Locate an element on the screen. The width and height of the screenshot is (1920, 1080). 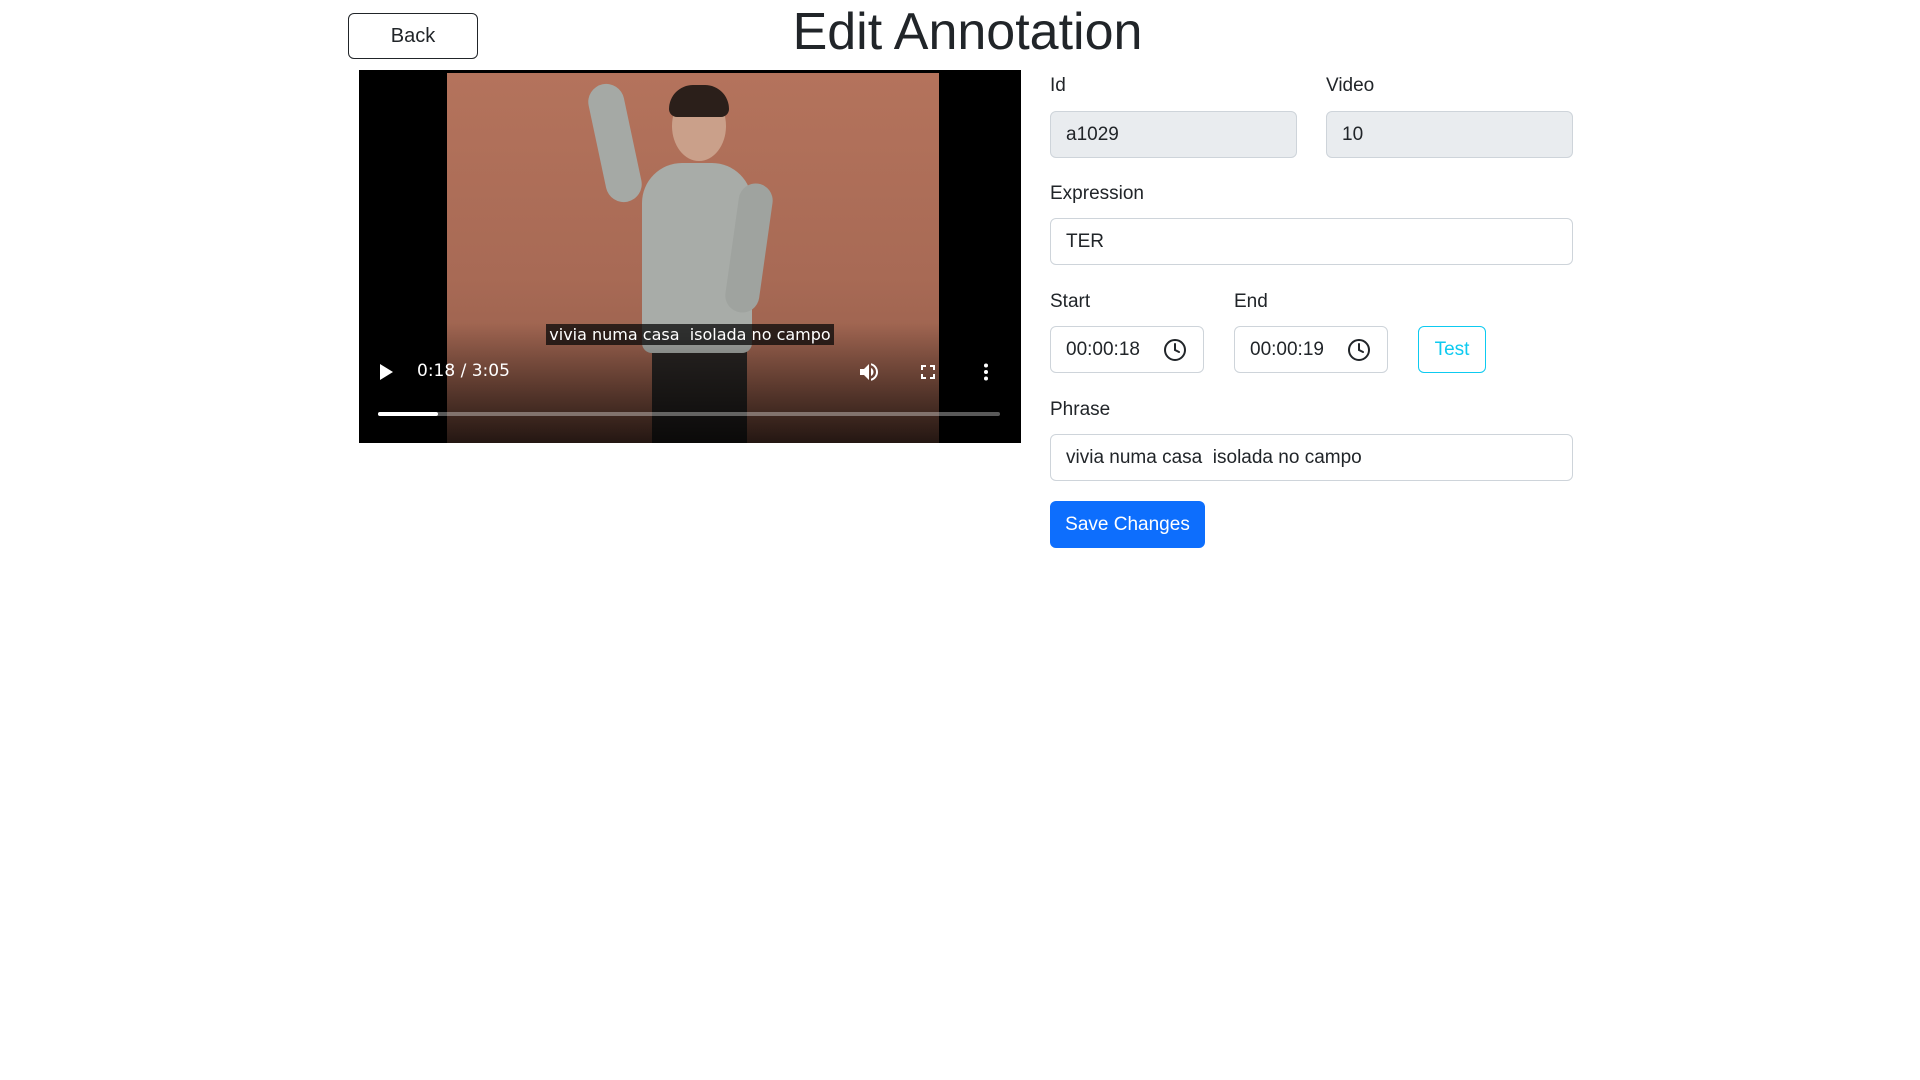
more-options-icon is located at coordinates (986, 372).